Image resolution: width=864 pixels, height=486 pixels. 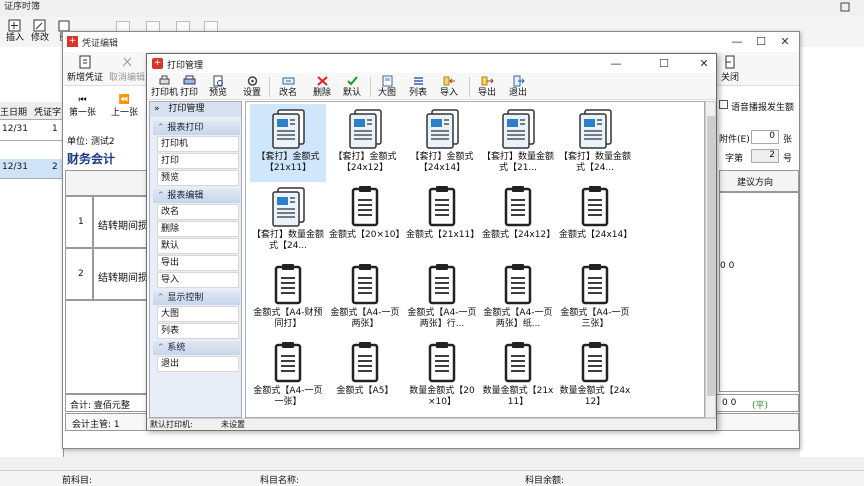 What do you see at coordinates (124, 106) in the screenshot?
I see `prev-page-button: ⏪ 上一张` at bounding box center [124, 106].